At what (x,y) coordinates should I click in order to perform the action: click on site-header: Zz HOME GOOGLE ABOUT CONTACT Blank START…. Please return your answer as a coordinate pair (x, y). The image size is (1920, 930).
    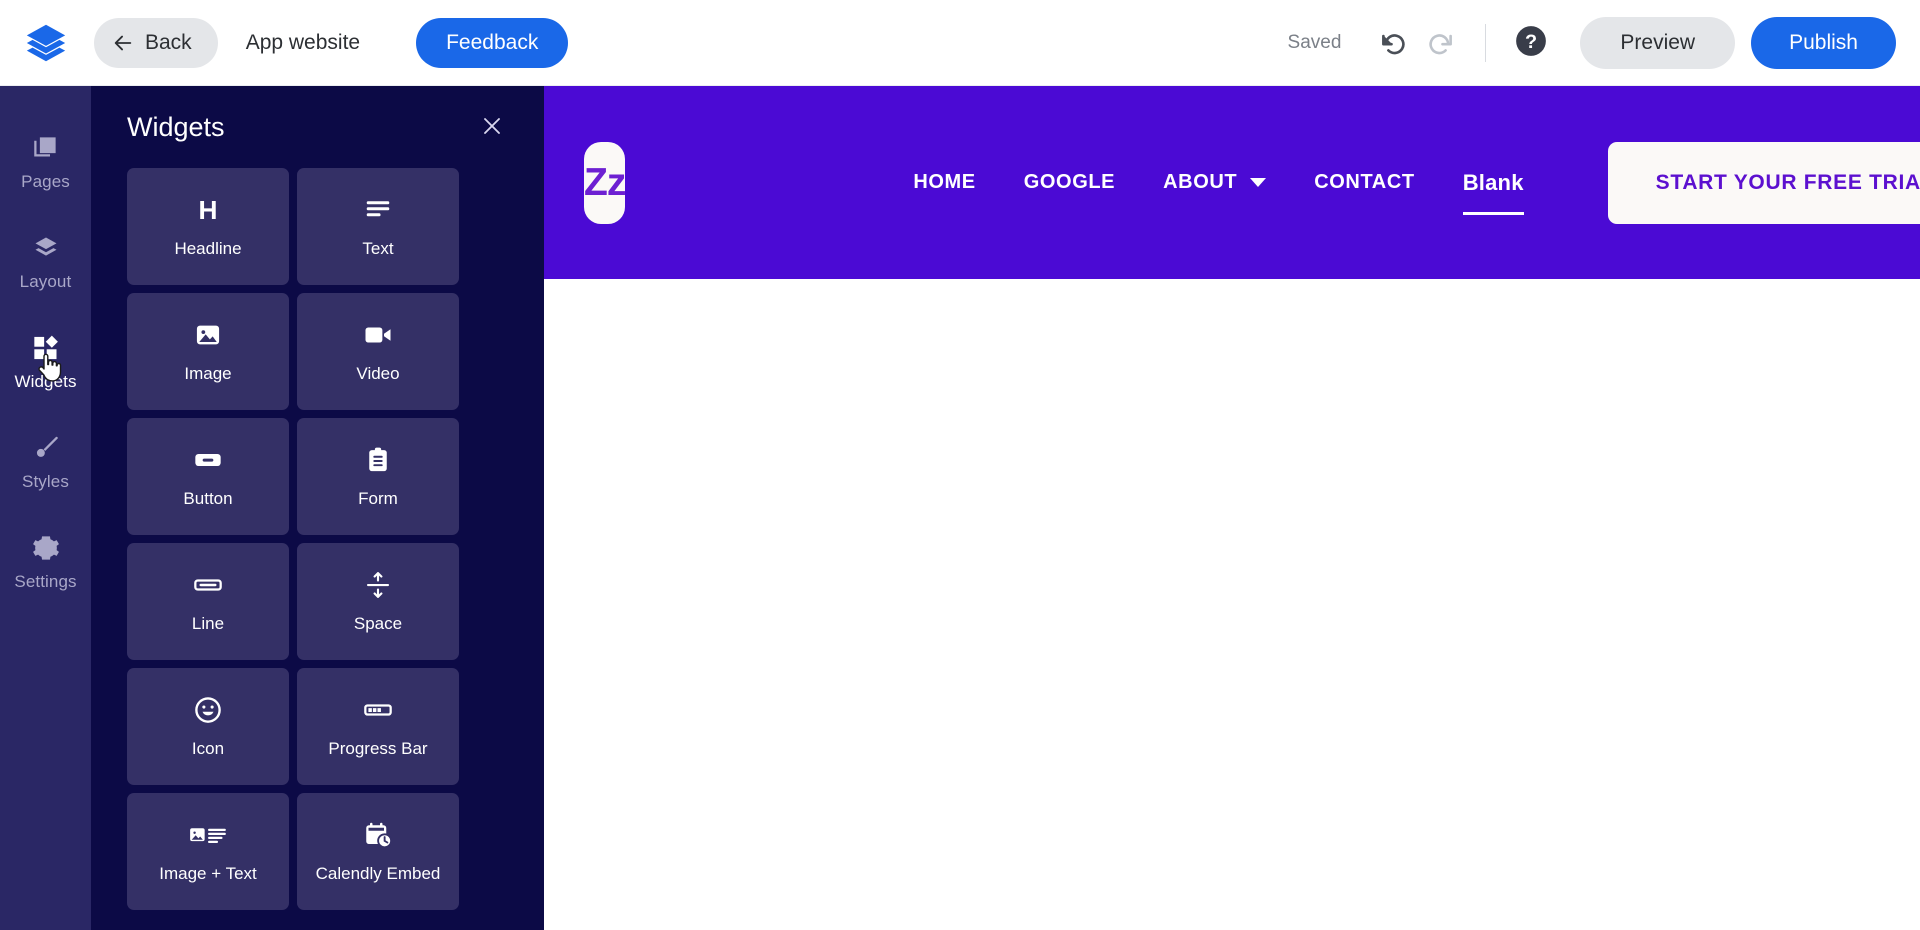
    Looking at the image, I should click on (1232, 182).